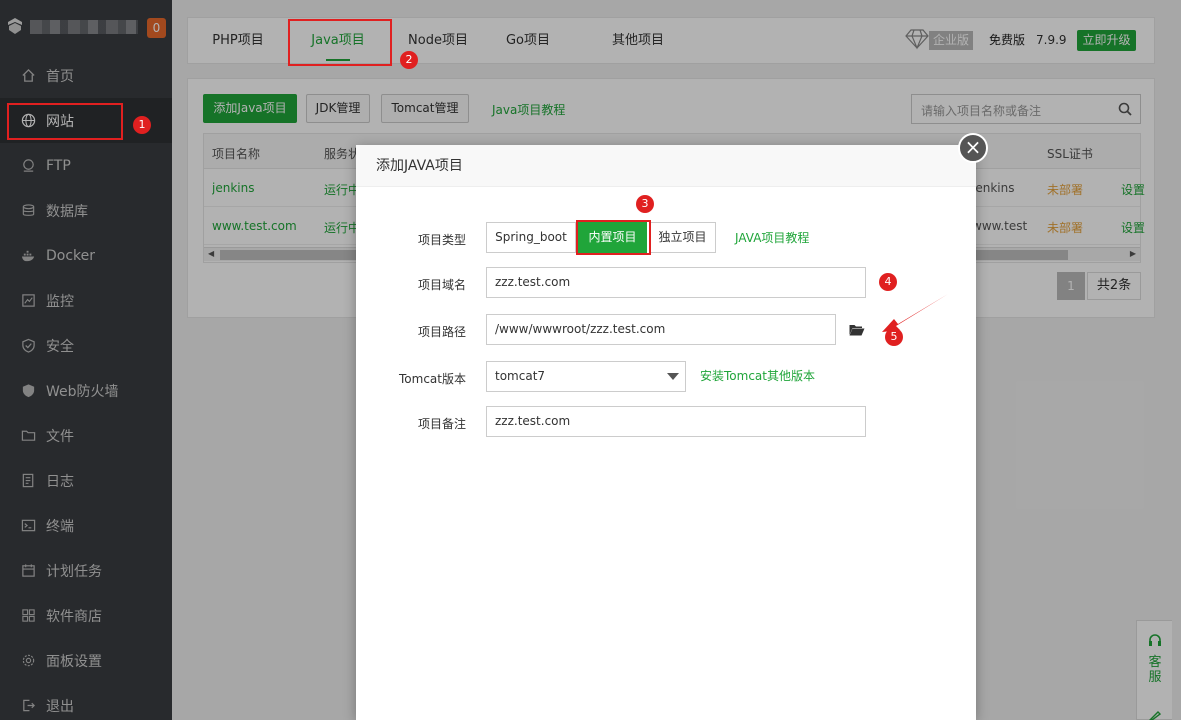 This screenshot has width=1181, height=720. What do you see at coordinates (142, 125) in the screenshot?
I see `annotation-badge: 1` at bounding box center [142, 125].